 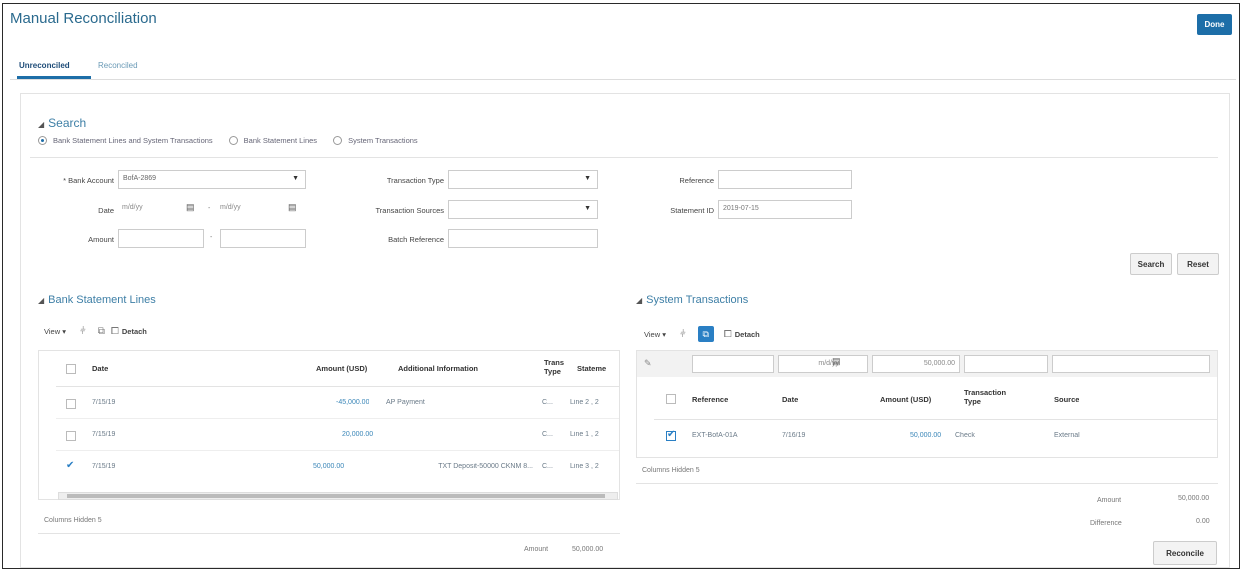 I want to click on bank-lines-amount-value: 50,000.00, so click(x=588, y=549).